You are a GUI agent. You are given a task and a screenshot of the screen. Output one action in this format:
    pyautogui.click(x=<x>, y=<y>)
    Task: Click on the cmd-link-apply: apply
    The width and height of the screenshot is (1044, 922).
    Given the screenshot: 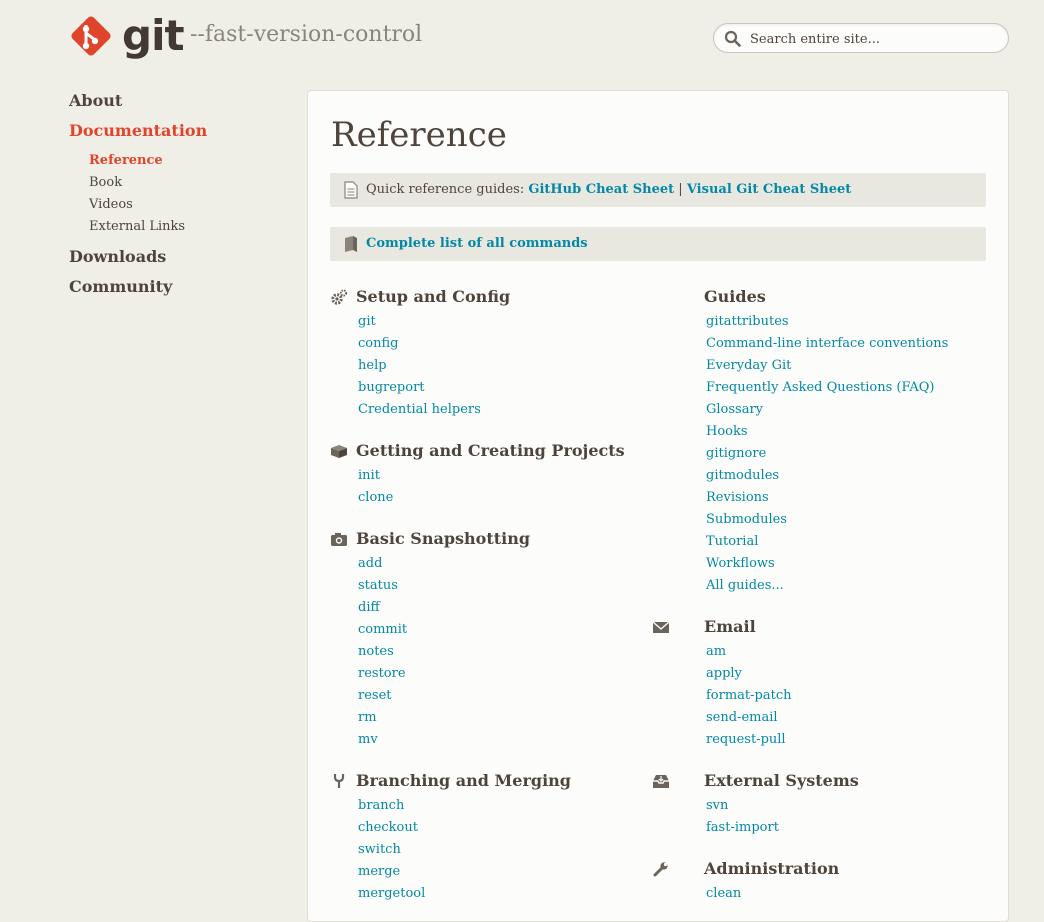 What is the action you would take?
    pyautogui.click(x=724, y=673)
    